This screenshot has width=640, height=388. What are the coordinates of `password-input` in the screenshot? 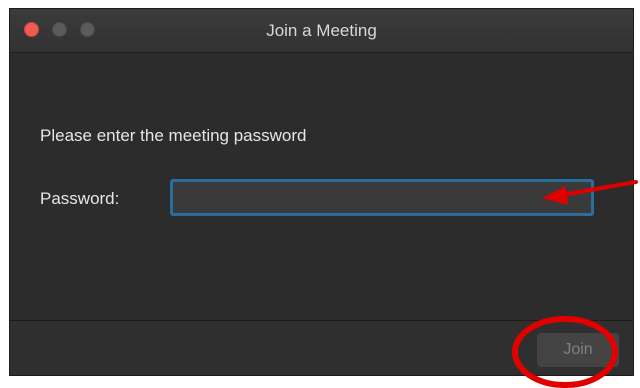 It's located at (382, 197).